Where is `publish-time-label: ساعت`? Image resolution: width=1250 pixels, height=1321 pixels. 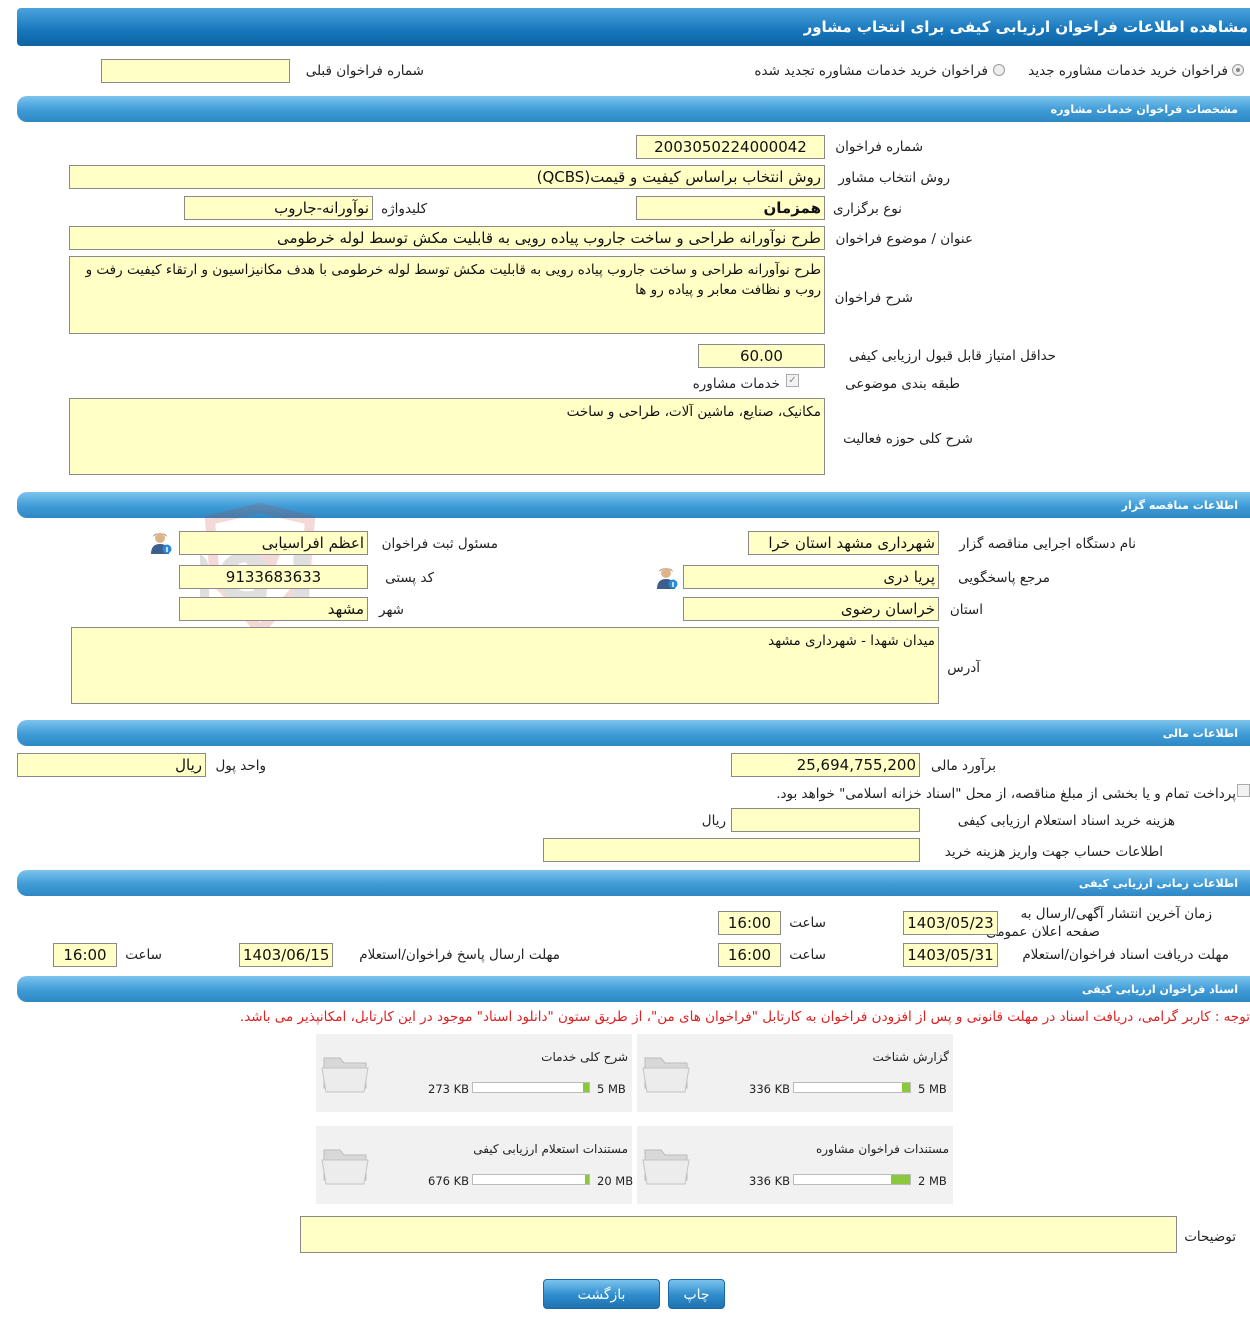
publish-time-label: ساعت is located at coordinates (807, 923).